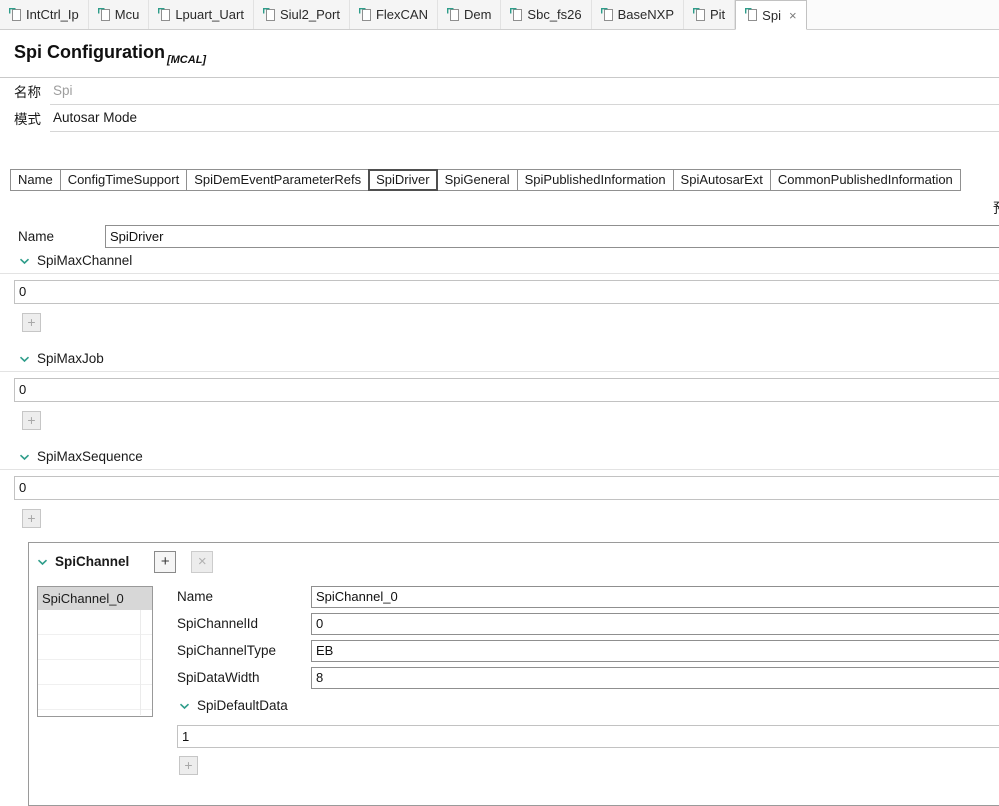  I want to click on editor-tab-label: Sbc_fs26, so click(554, 14).